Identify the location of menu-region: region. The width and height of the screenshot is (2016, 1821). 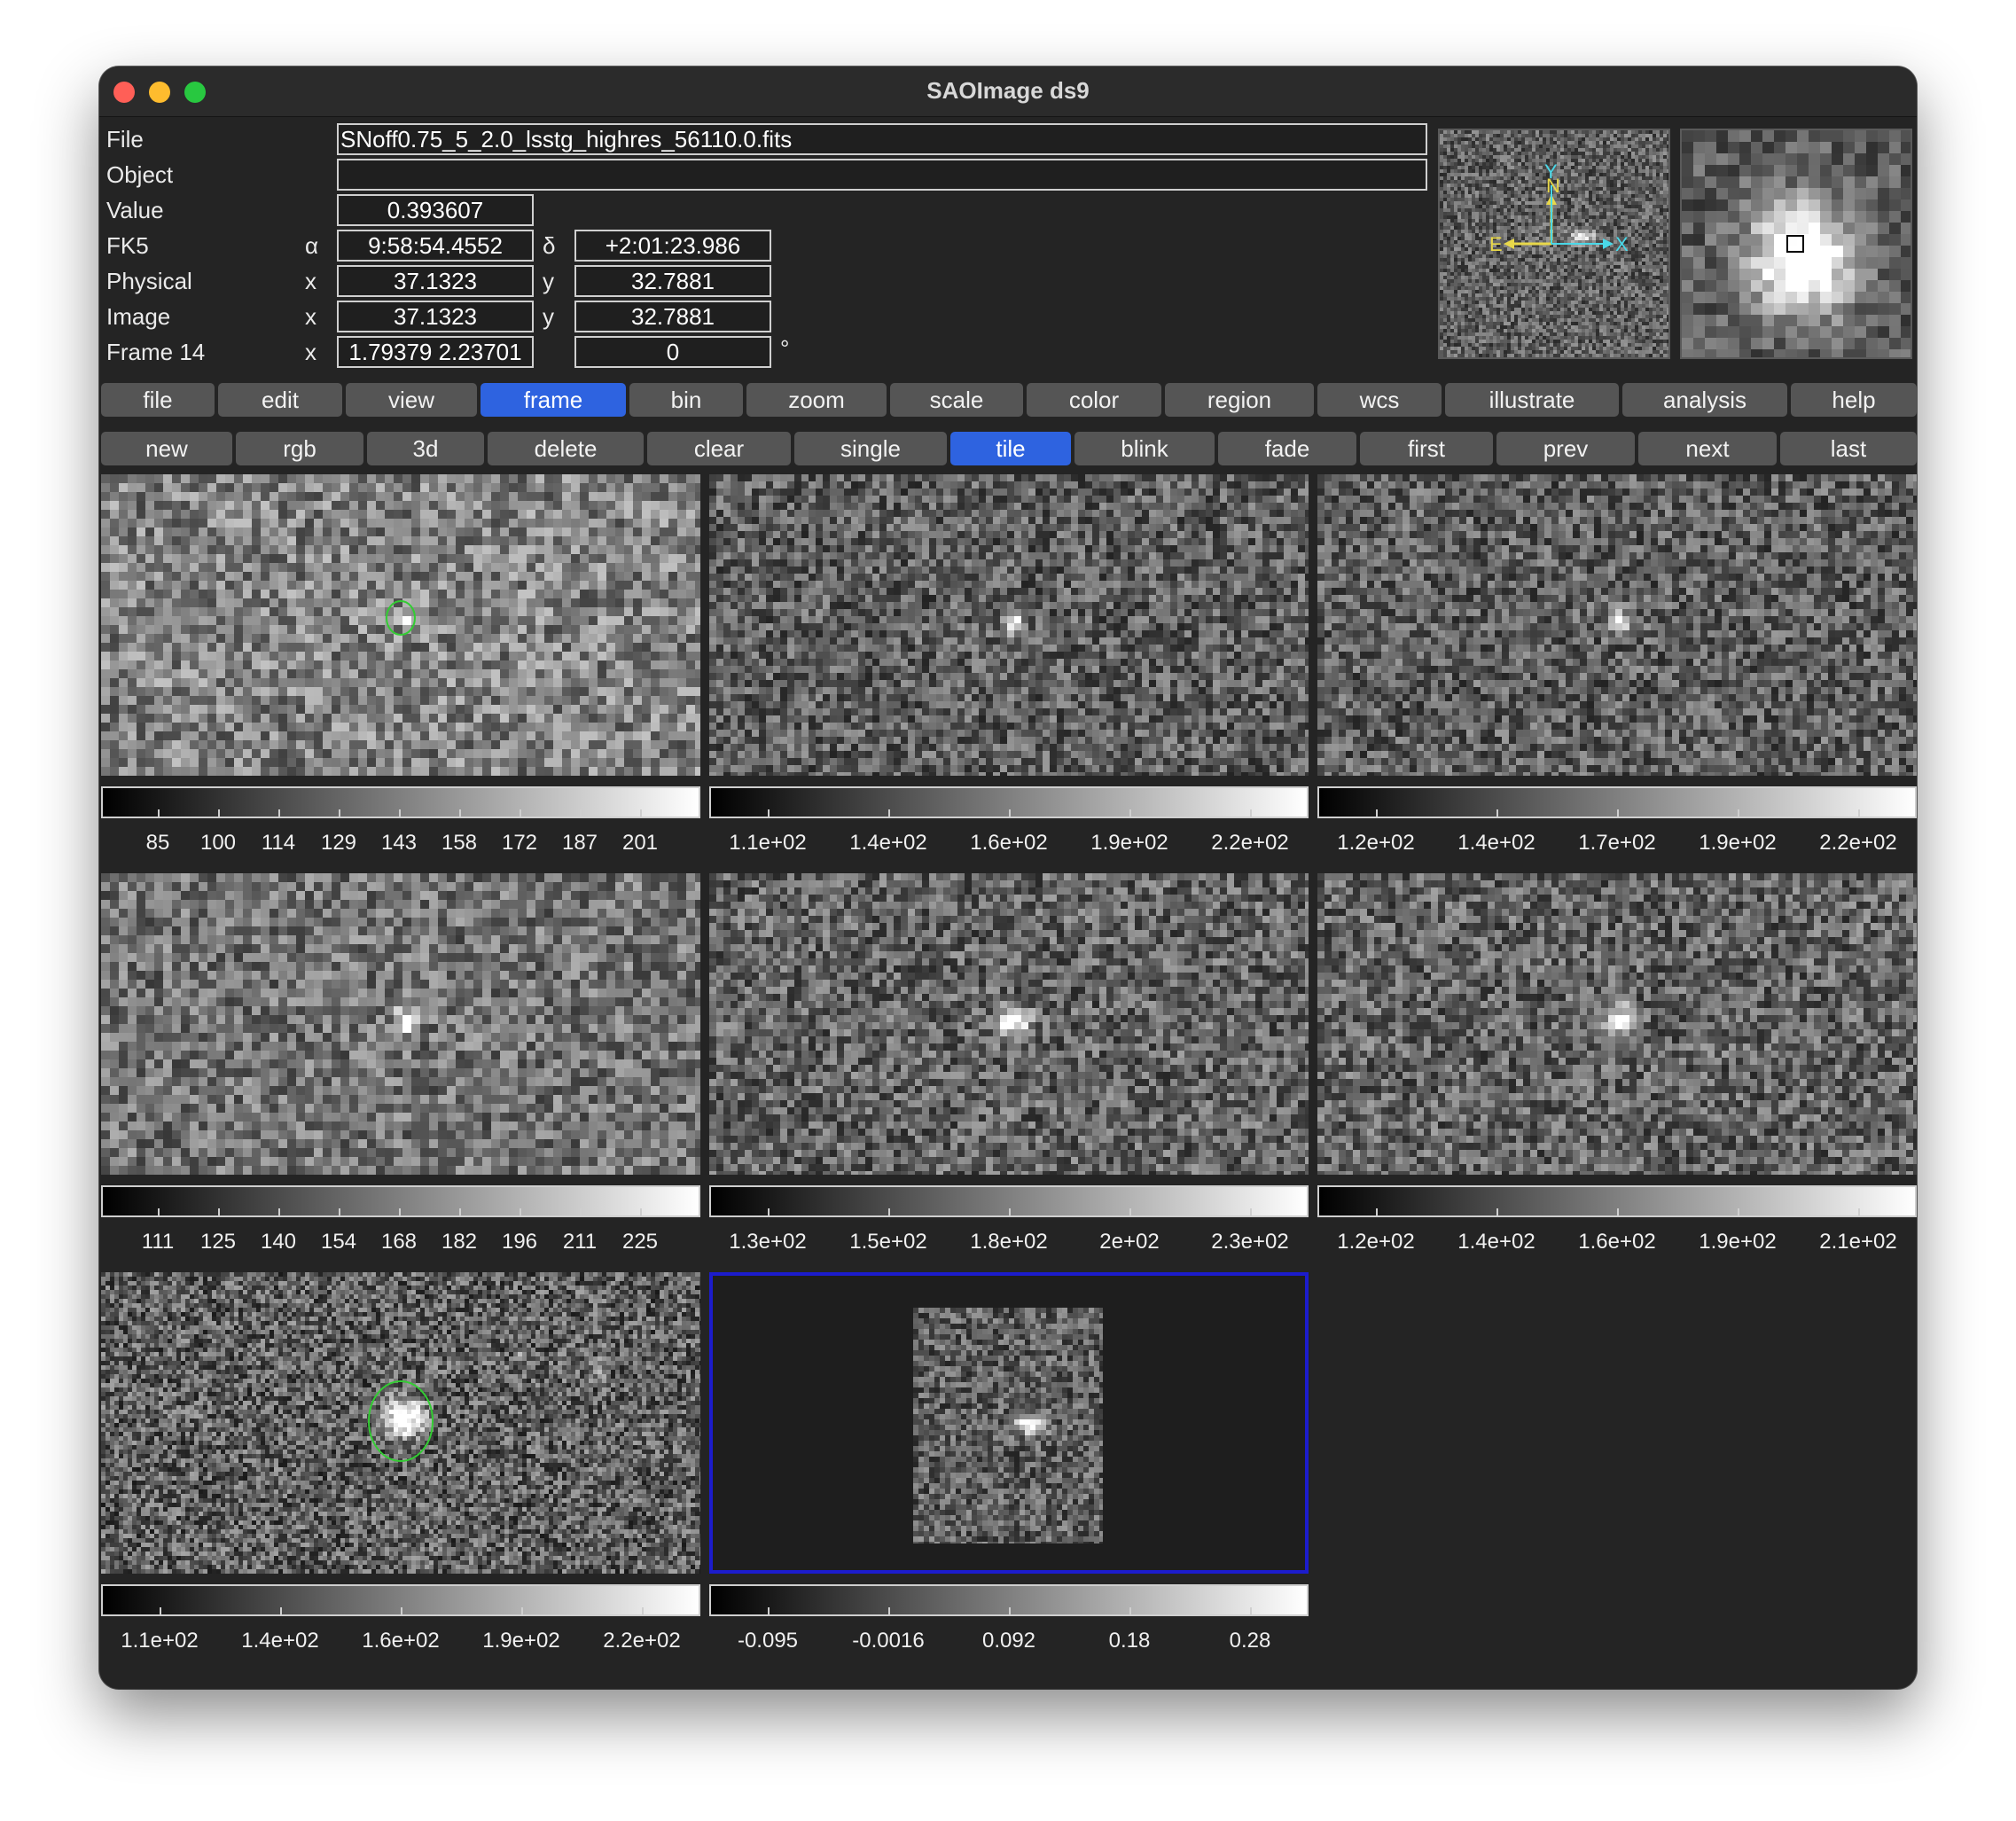
(1239, 400).